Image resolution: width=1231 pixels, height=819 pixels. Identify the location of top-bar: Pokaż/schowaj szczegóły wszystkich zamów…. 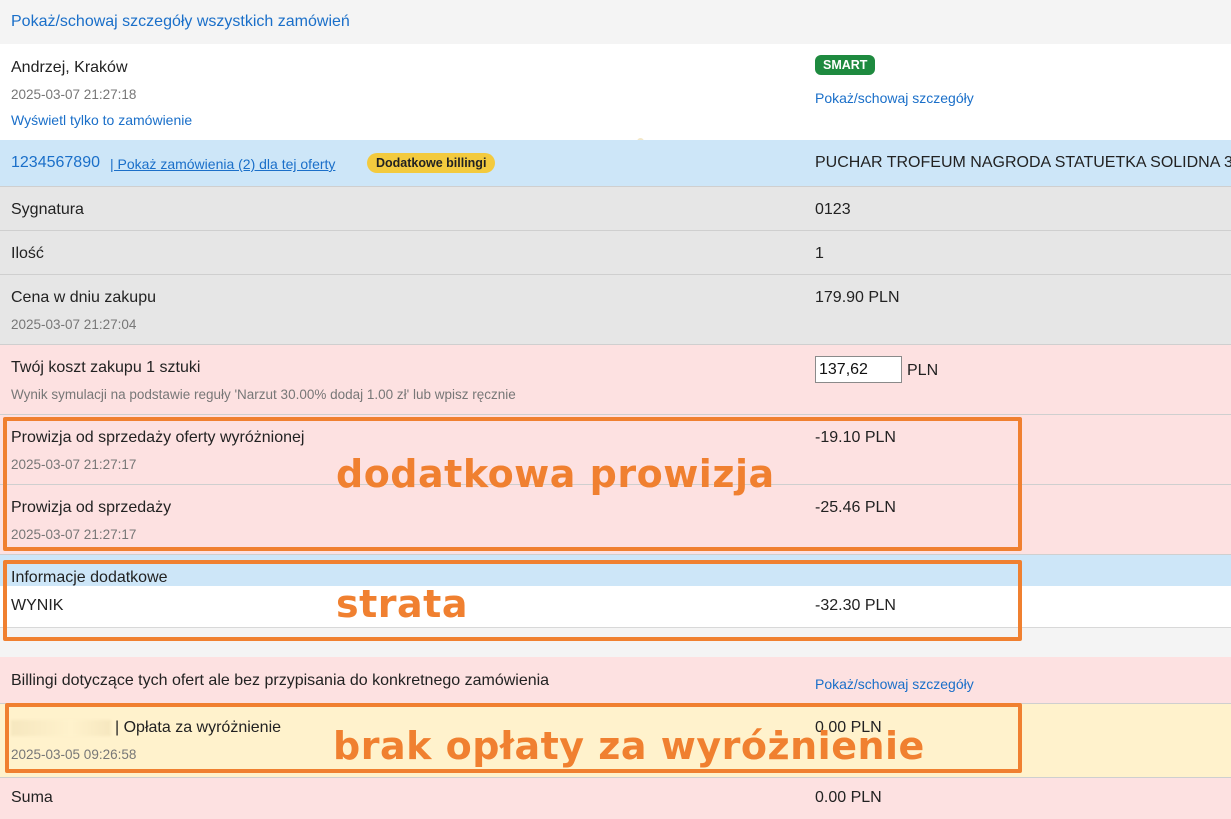
(615, 22).